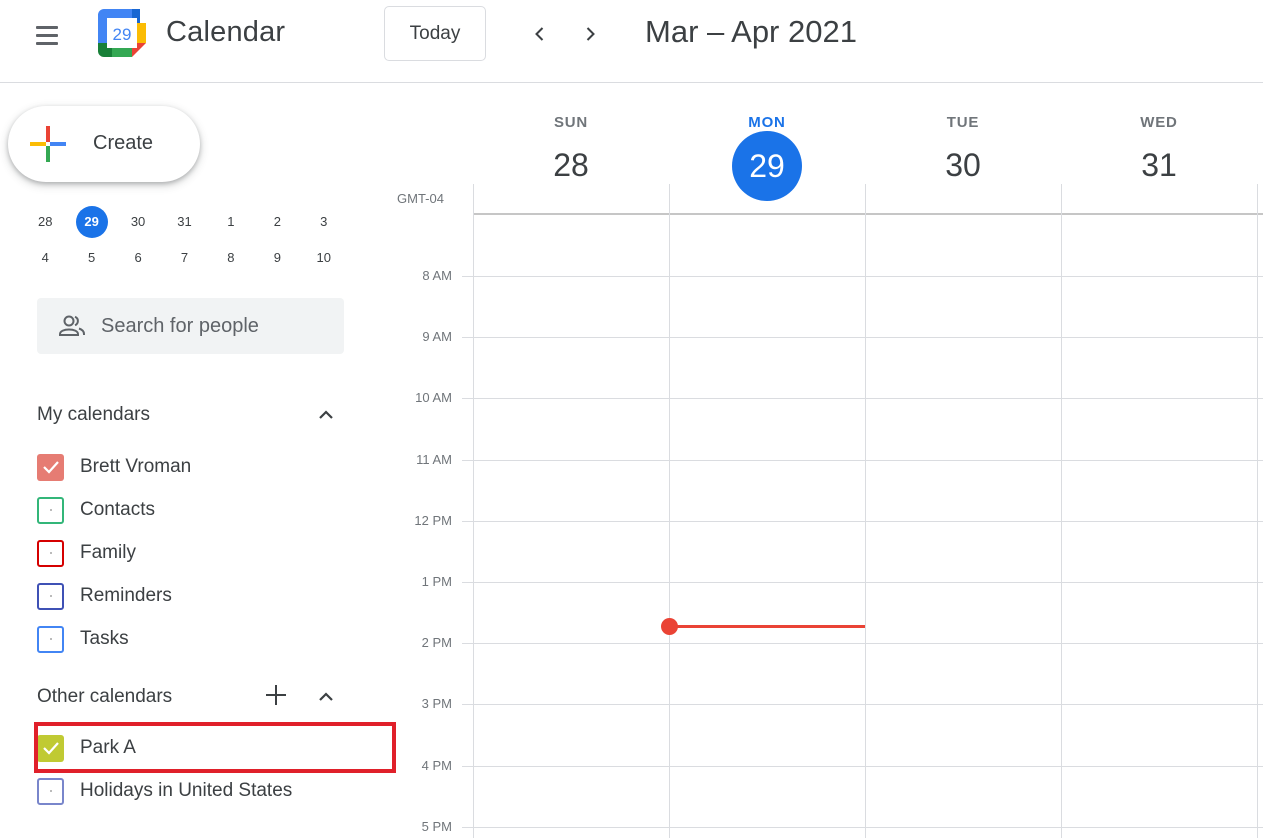 The height and width of the screenshot is (838, 1263). I want to click on mini-calendar-day: 6, so click(138, 258).